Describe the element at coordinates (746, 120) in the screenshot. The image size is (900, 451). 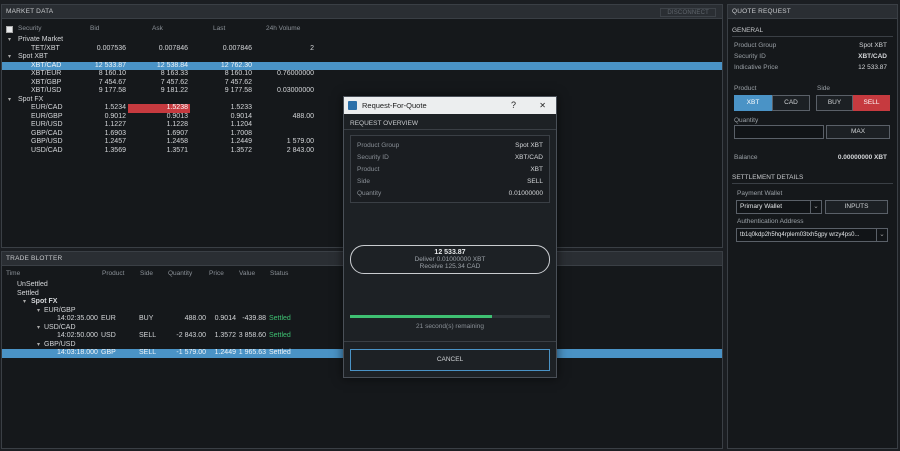
I see `quantity-label: Quantity` at that location.